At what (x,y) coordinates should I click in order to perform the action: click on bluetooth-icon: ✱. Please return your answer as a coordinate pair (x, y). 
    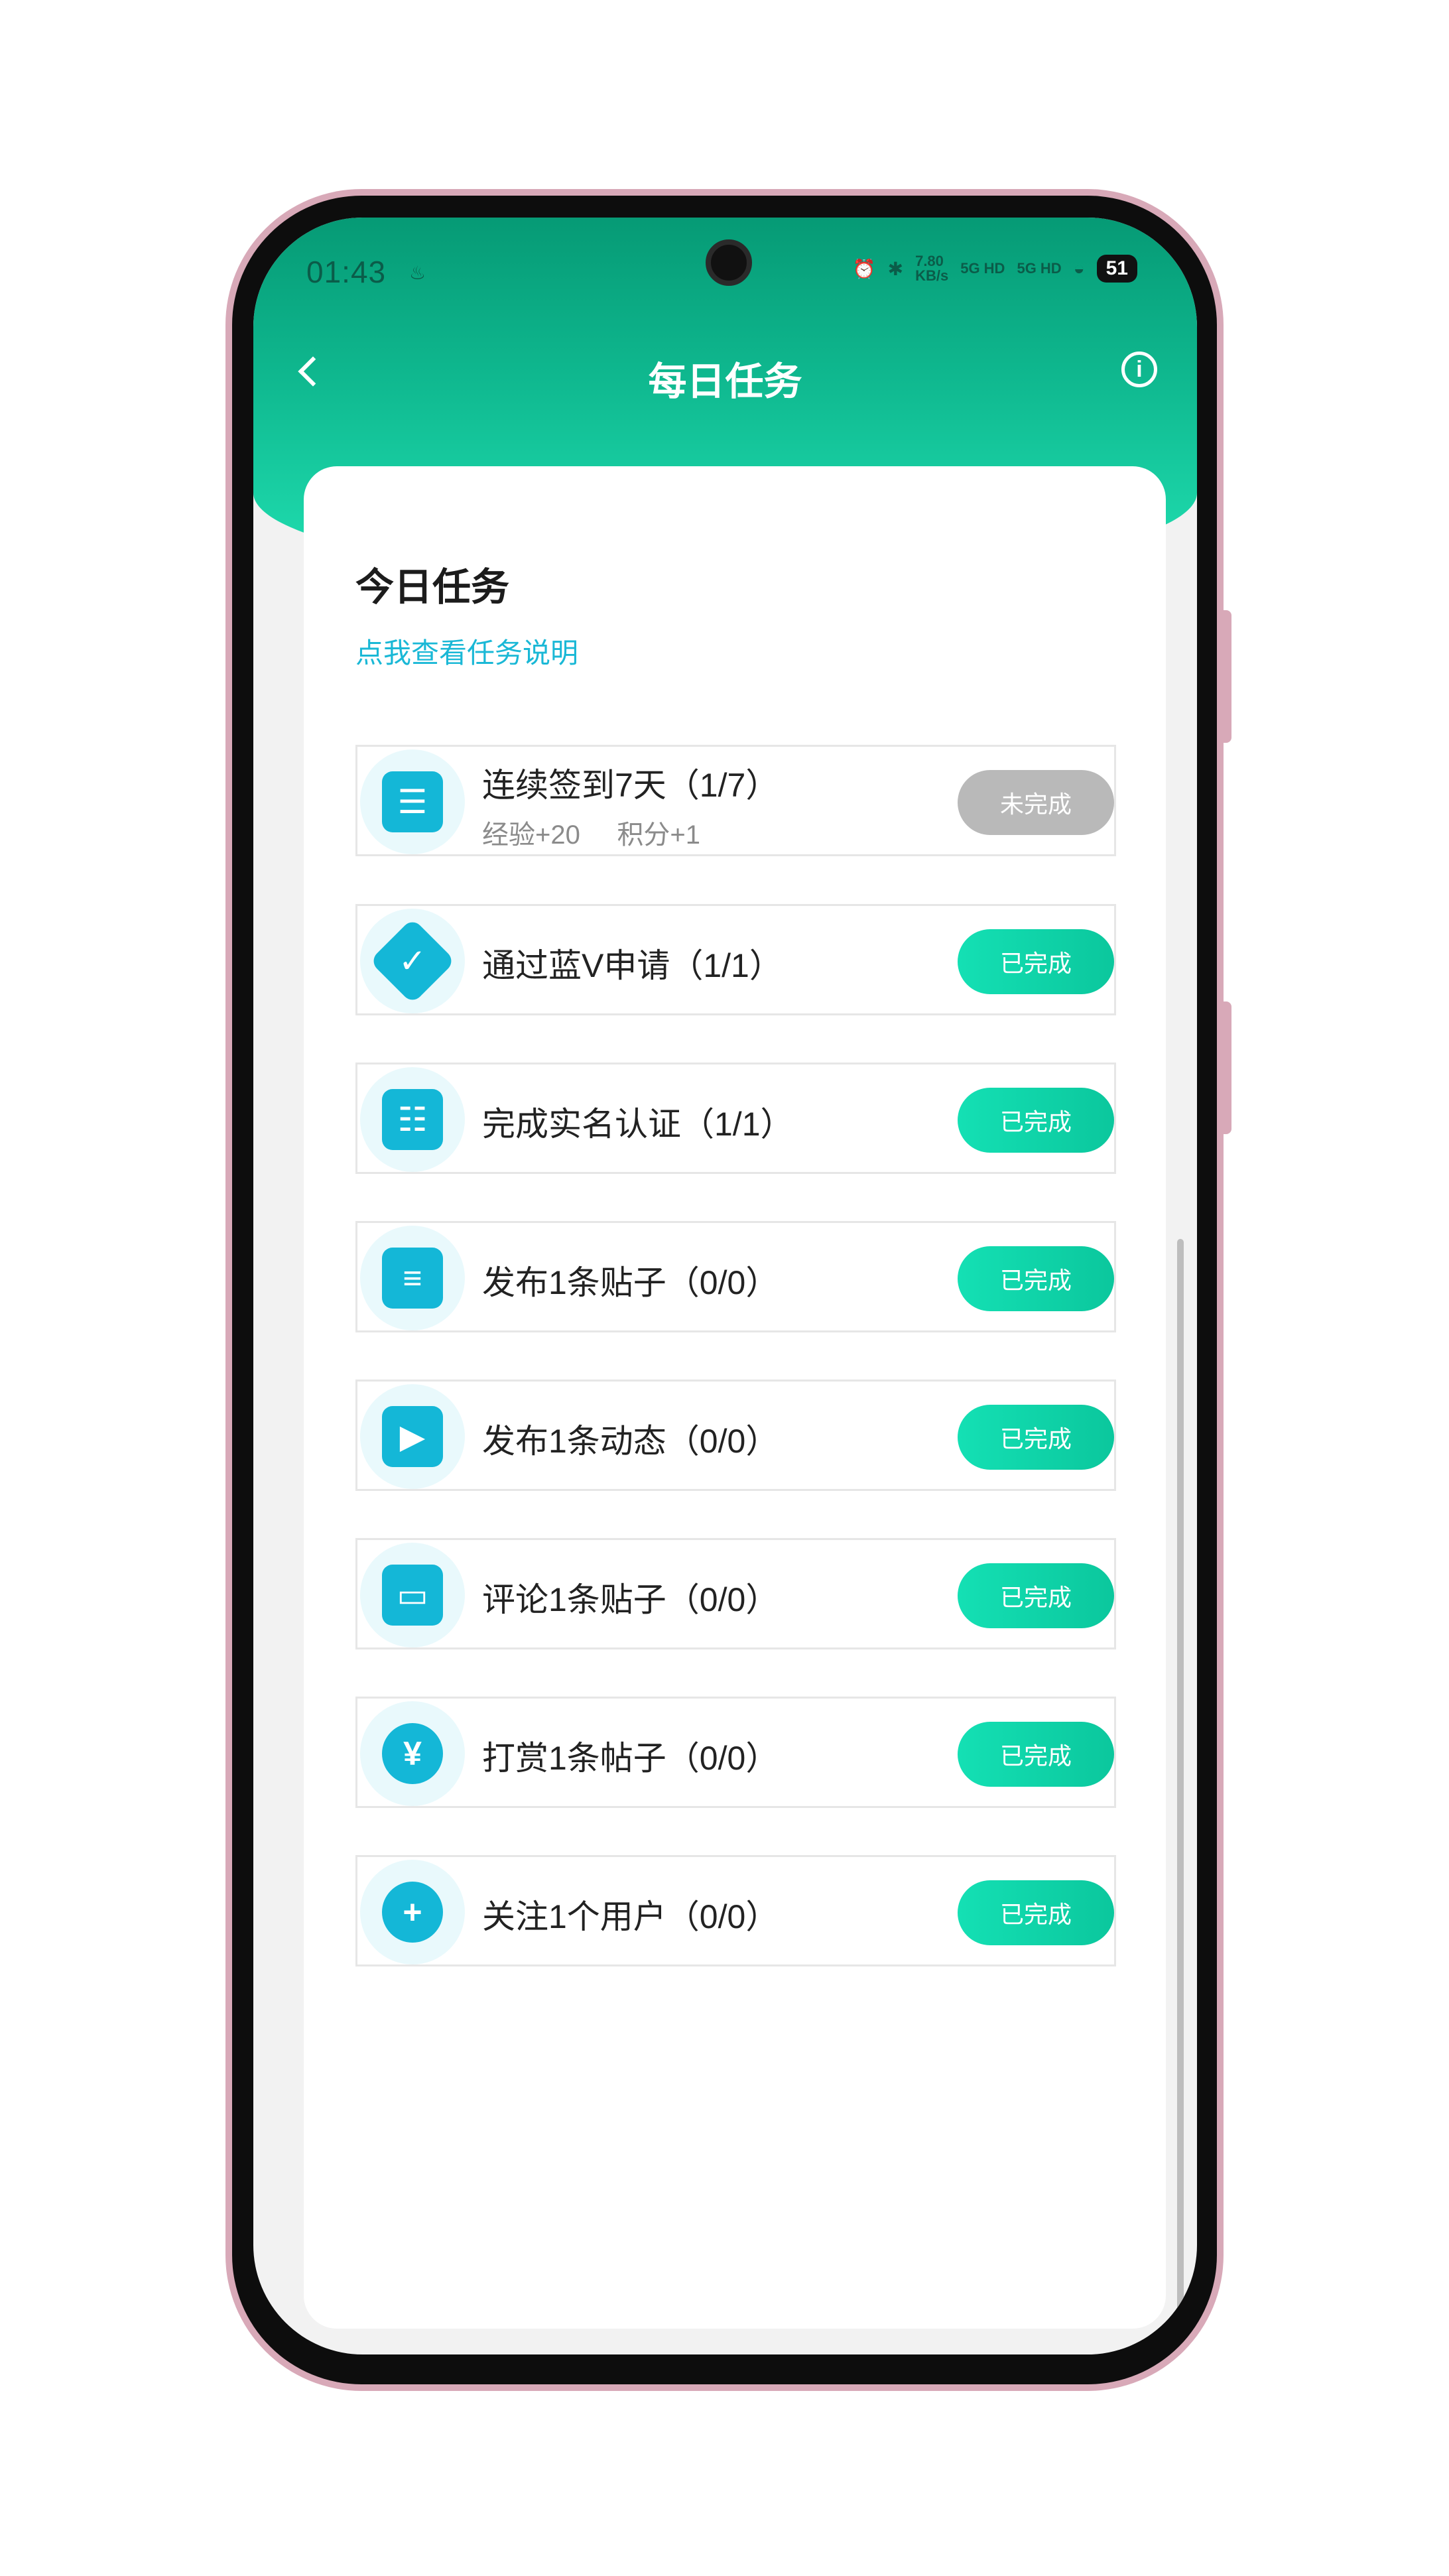
    Looking at the image, I should click on (895, 269).